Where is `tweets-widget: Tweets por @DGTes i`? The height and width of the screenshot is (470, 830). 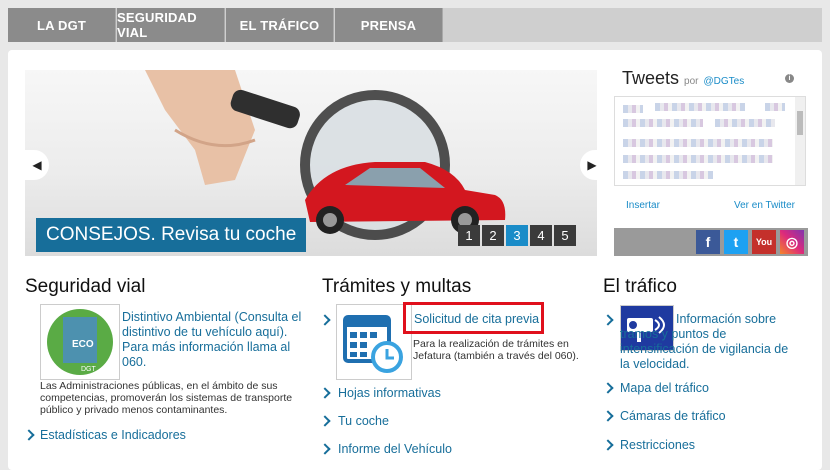
tweets-widget: Tweets por @DGTes i is located at coordinates (711, 142).